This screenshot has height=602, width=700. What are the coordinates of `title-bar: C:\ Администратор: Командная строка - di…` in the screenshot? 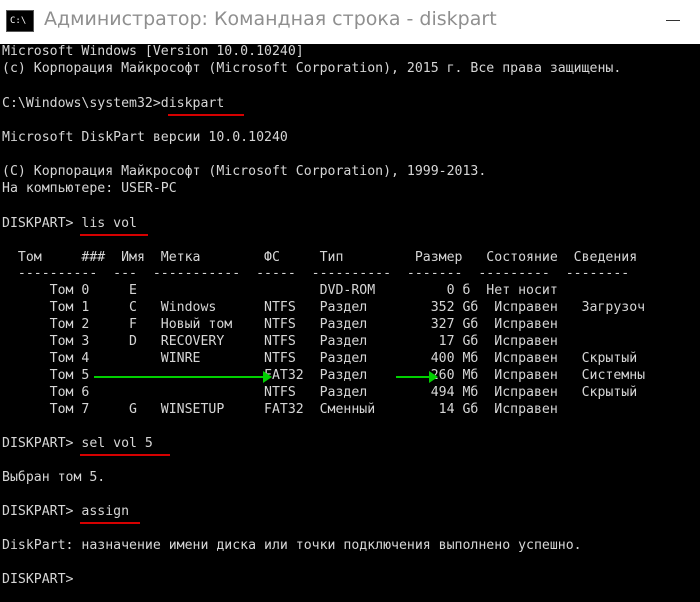 It's located at (350, 22).